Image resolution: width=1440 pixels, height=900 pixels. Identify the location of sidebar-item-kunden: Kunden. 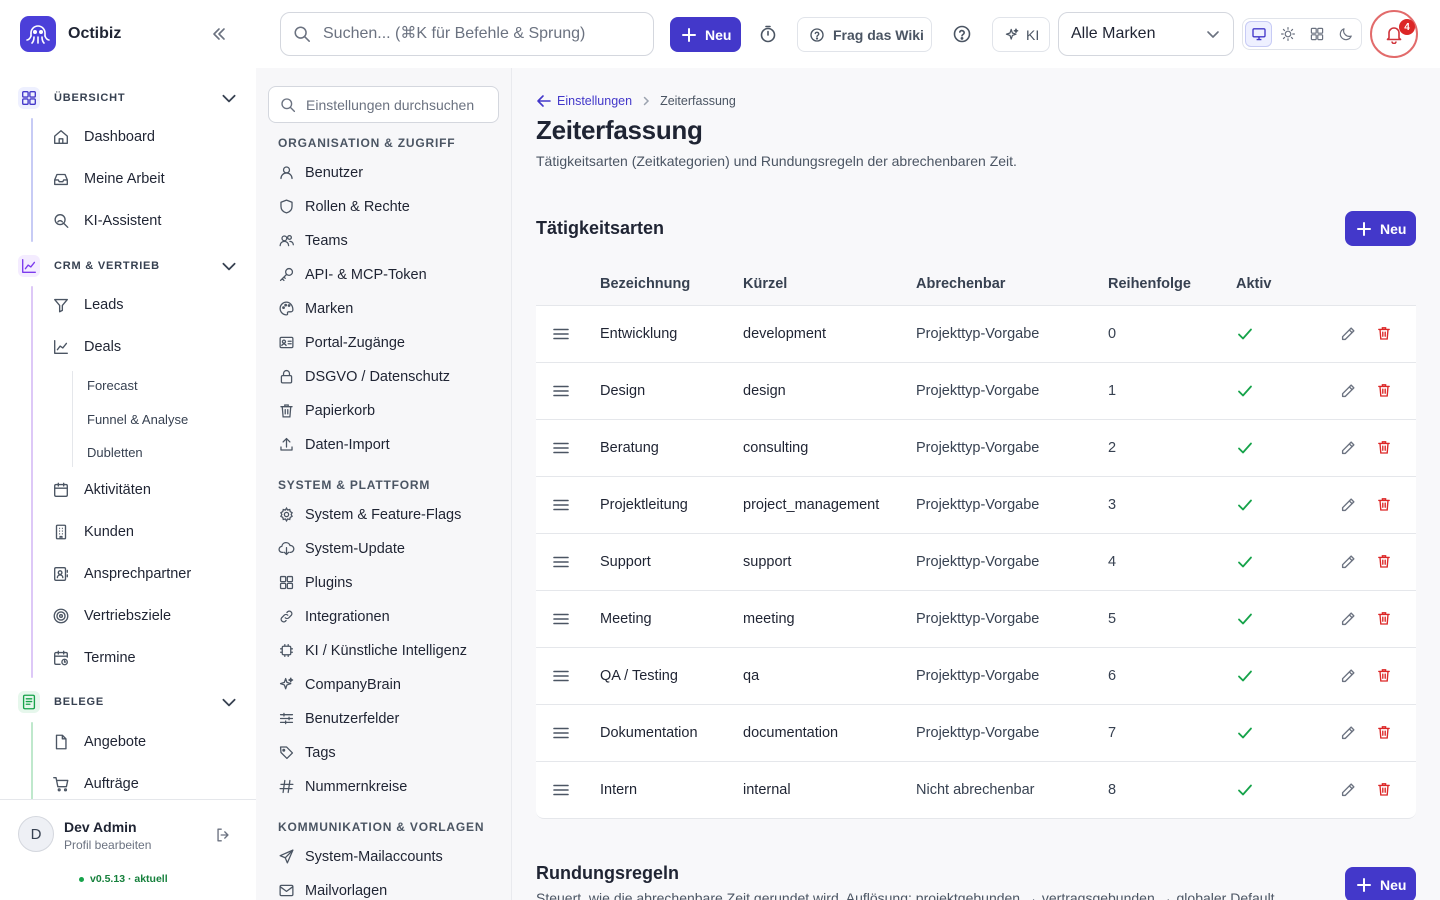
(93, 532).